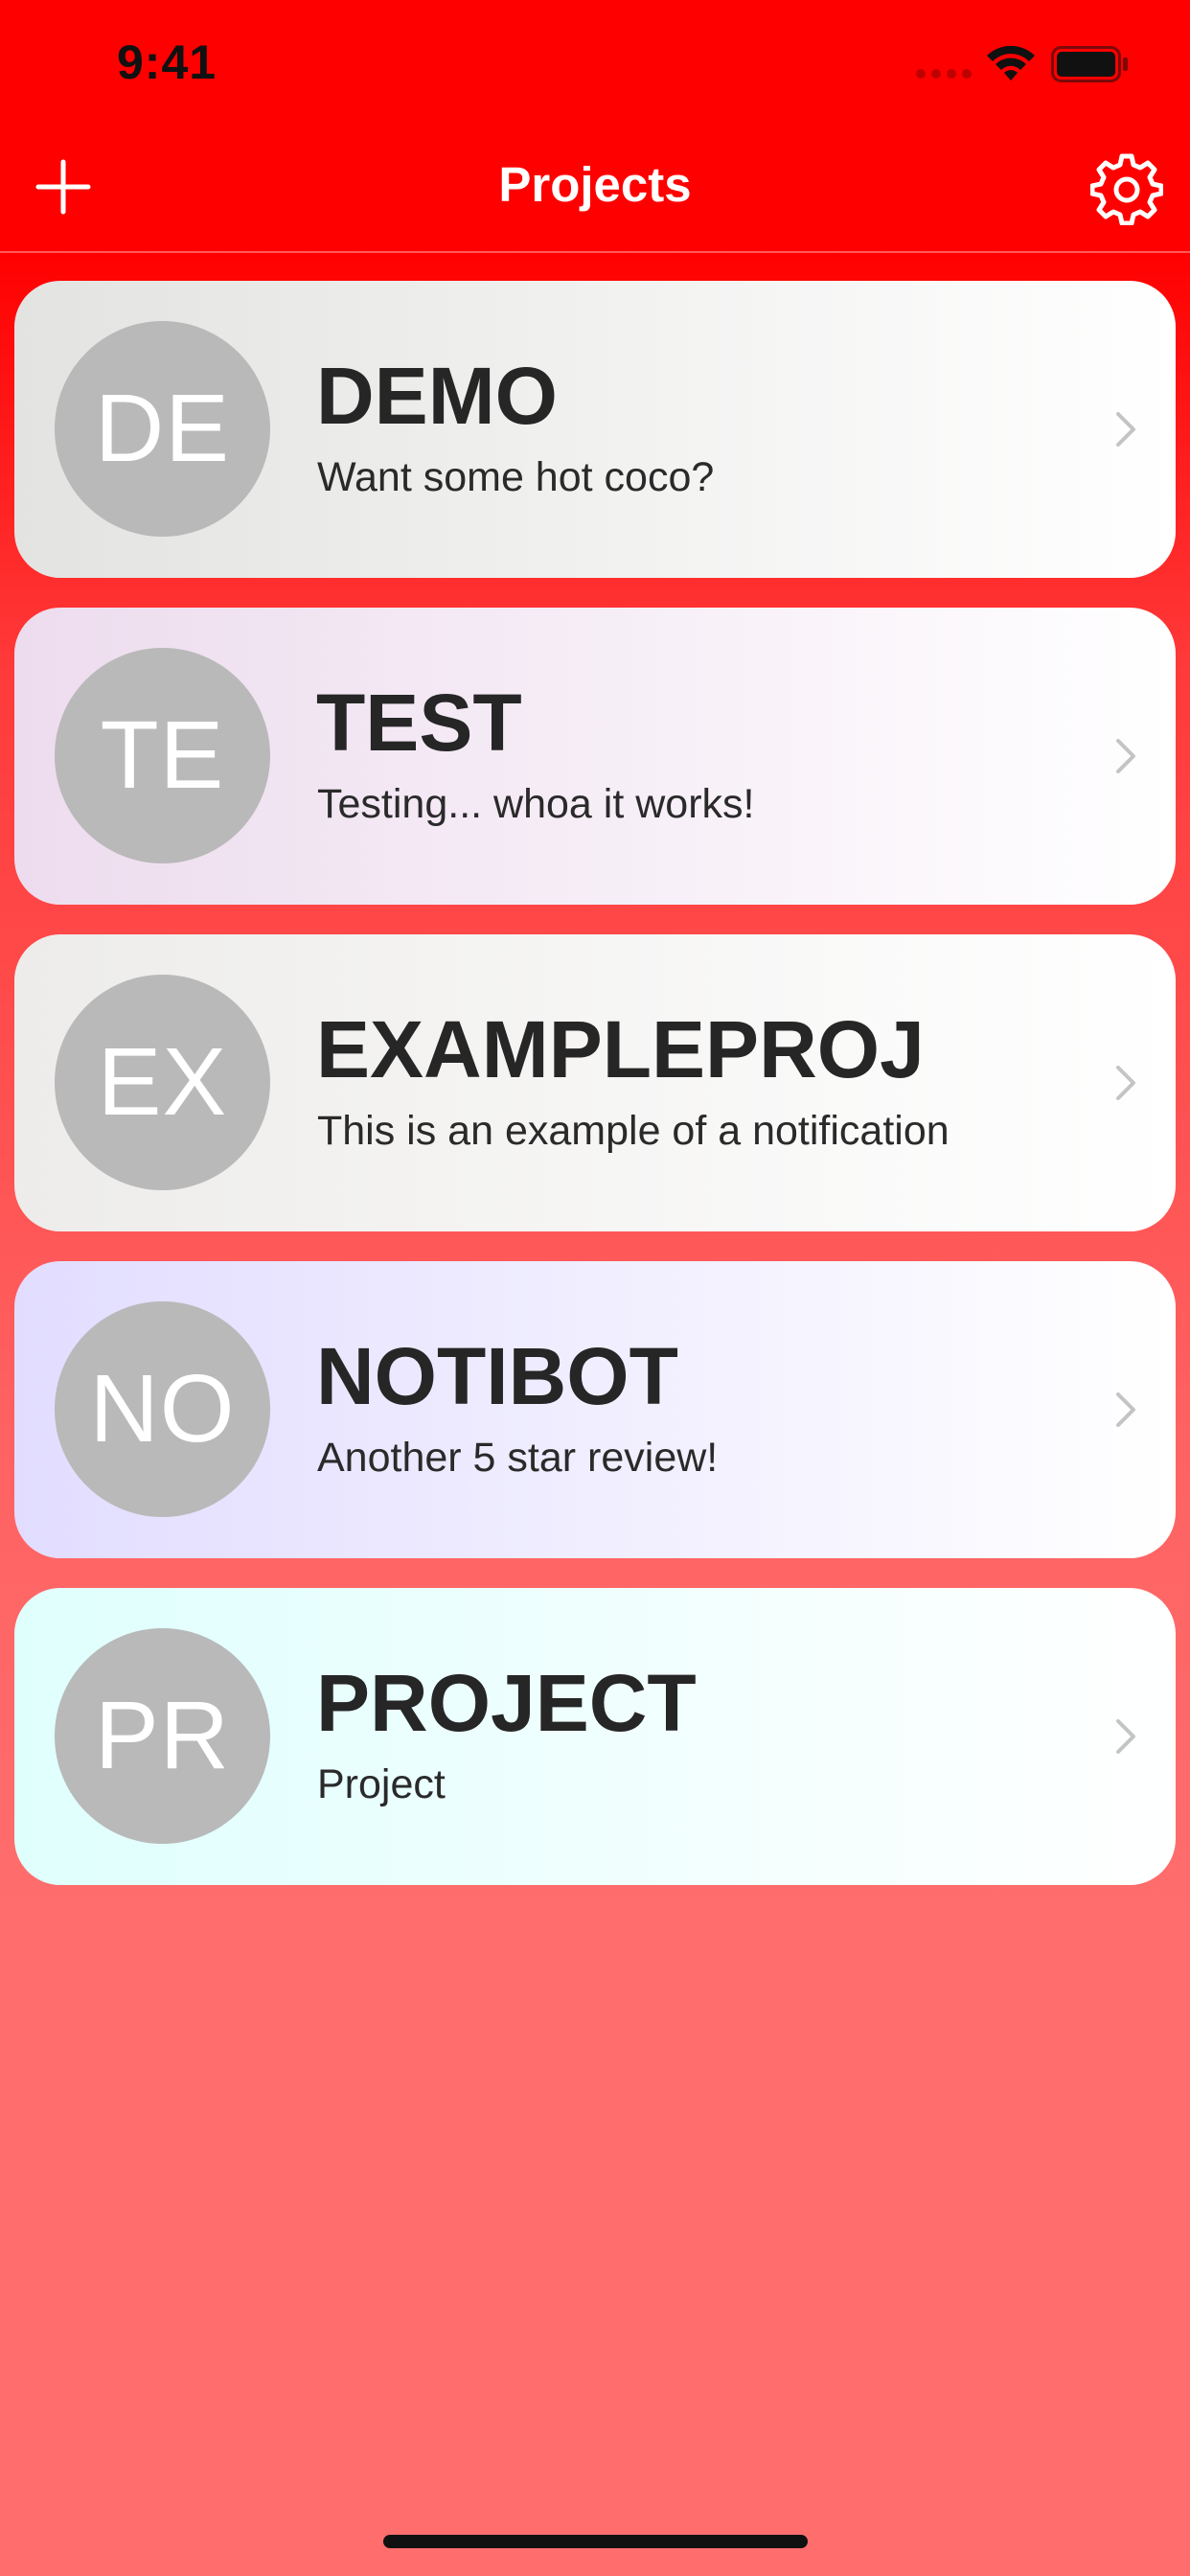 Image resolution: width=1190 pixels, height=2576 pixels. I want to click on project-notification: This is an example of a notification, so click(634, 1131).